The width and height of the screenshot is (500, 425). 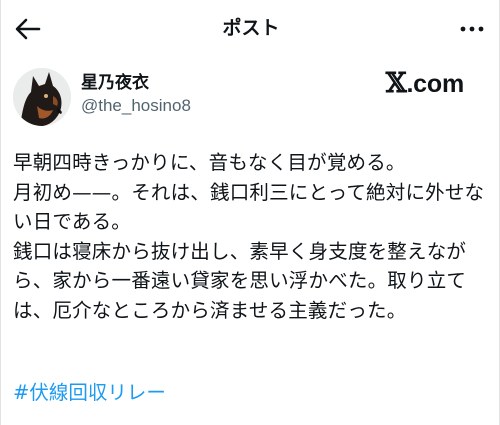 What do you see at coordinates (115, 83) in the screenshot?
I see `author-display-name: 星乃夜衣` at bounding box center [115, 83].